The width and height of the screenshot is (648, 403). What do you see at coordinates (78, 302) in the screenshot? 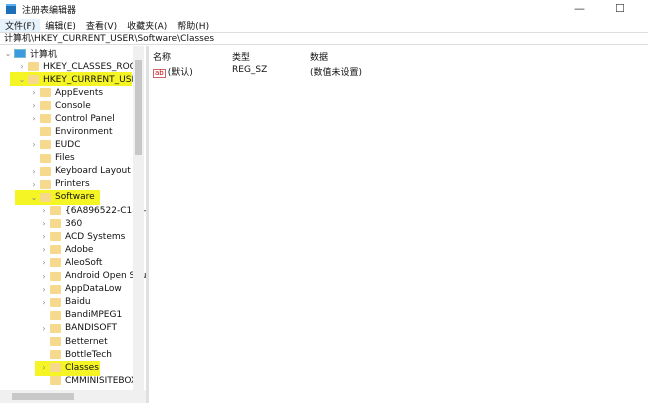
I see `tree-item-label: Baidu` at bounding box center [78, 302].